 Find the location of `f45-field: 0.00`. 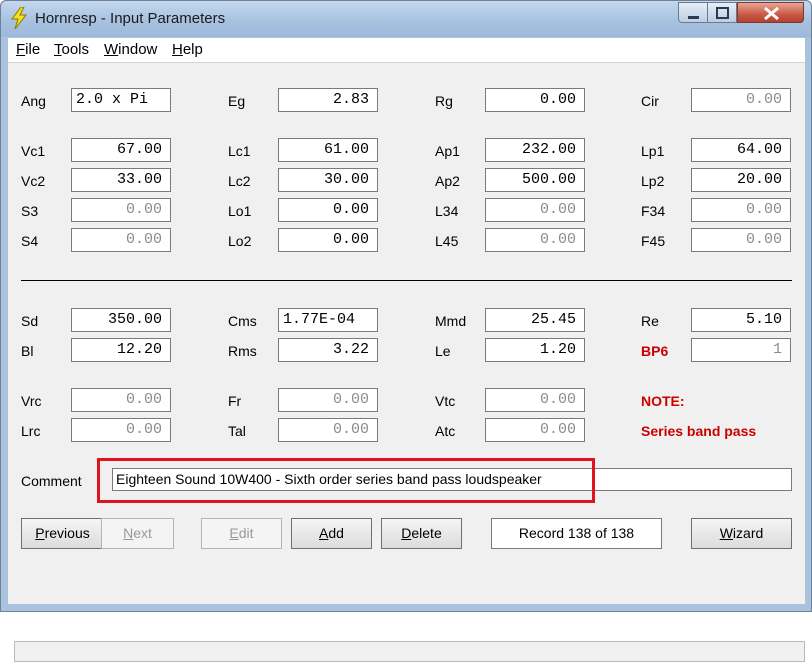

f45-field: 0.00 is located at coordinates (741, 240).